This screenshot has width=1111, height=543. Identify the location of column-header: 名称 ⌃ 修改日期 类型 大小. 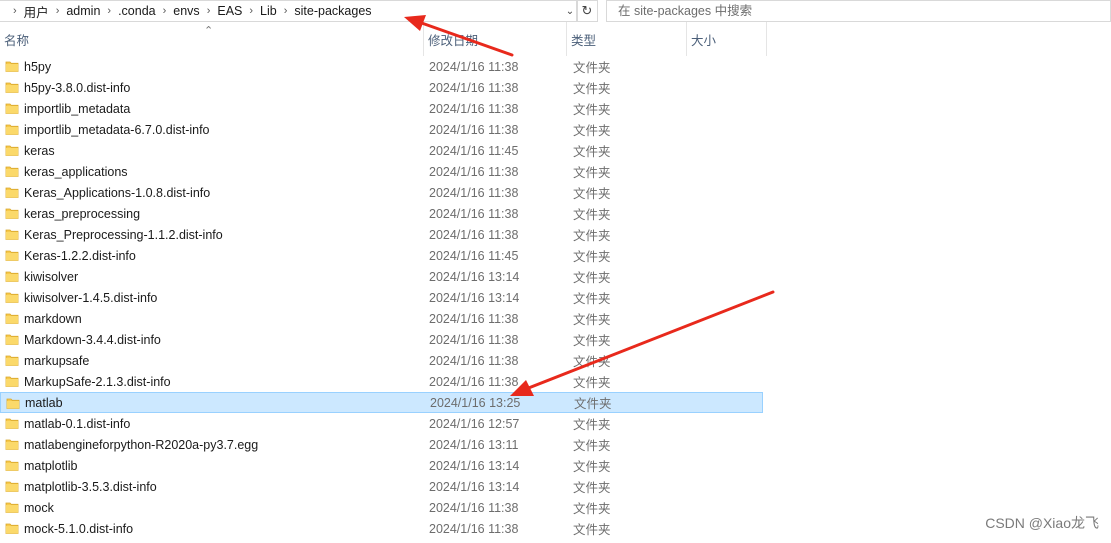
(384, 39).